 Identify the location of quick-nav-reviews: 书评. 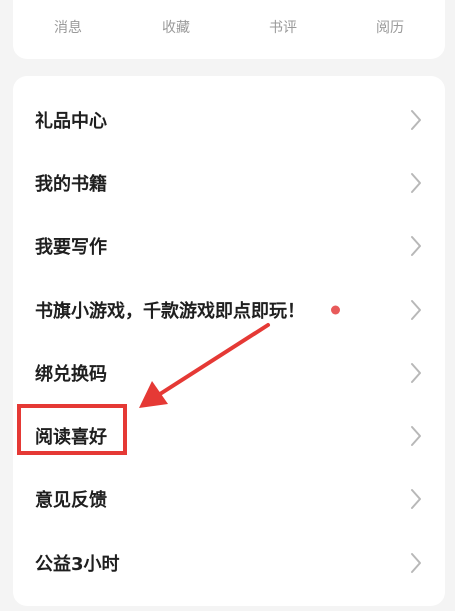
(283, 29).